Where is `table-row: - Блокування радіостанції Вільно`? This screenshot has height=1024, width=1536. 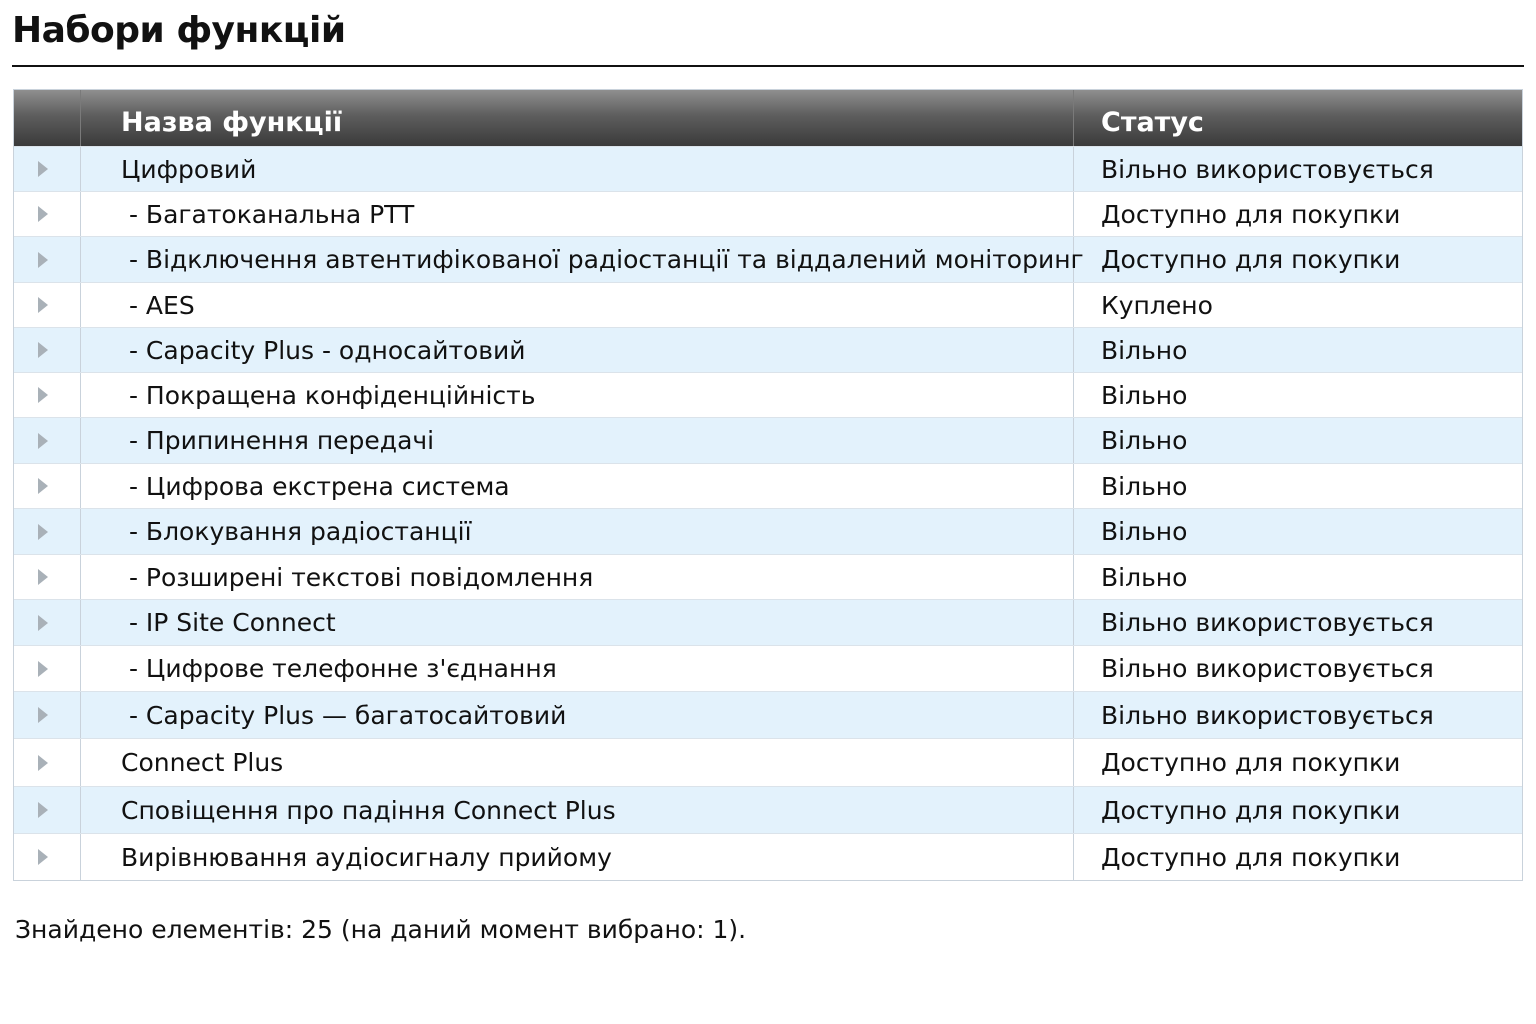
table-row: - Блокування радіостанції Вільно is located at coordinates (768, 531).